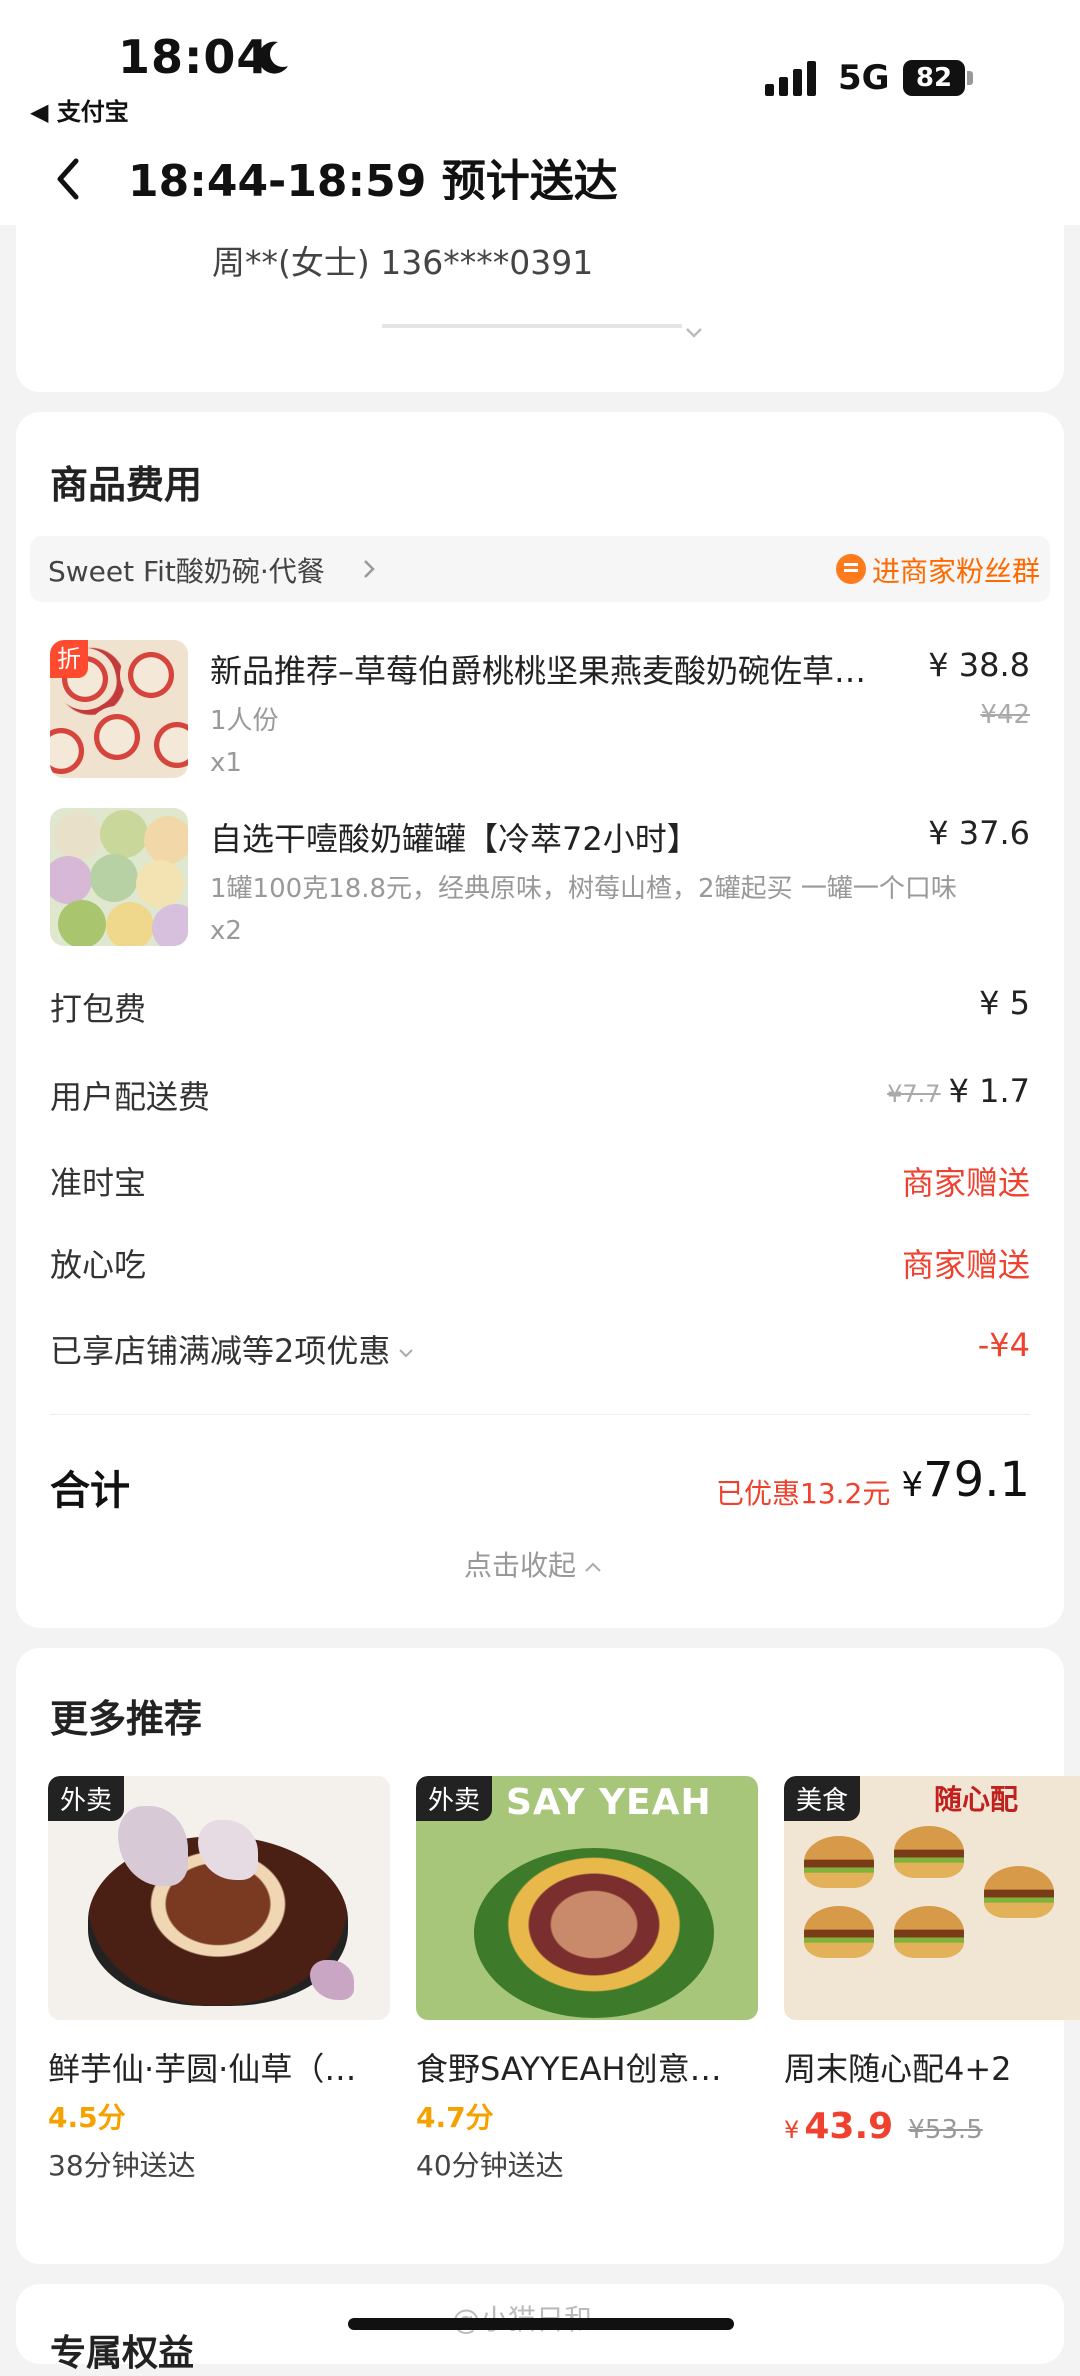 The height and width of the screenshot is (2376, 1080). What do you see at coordinates (912, 1485) in the screenshot?
I see `total-currency: ¥` at bounding box center [912, 1485].